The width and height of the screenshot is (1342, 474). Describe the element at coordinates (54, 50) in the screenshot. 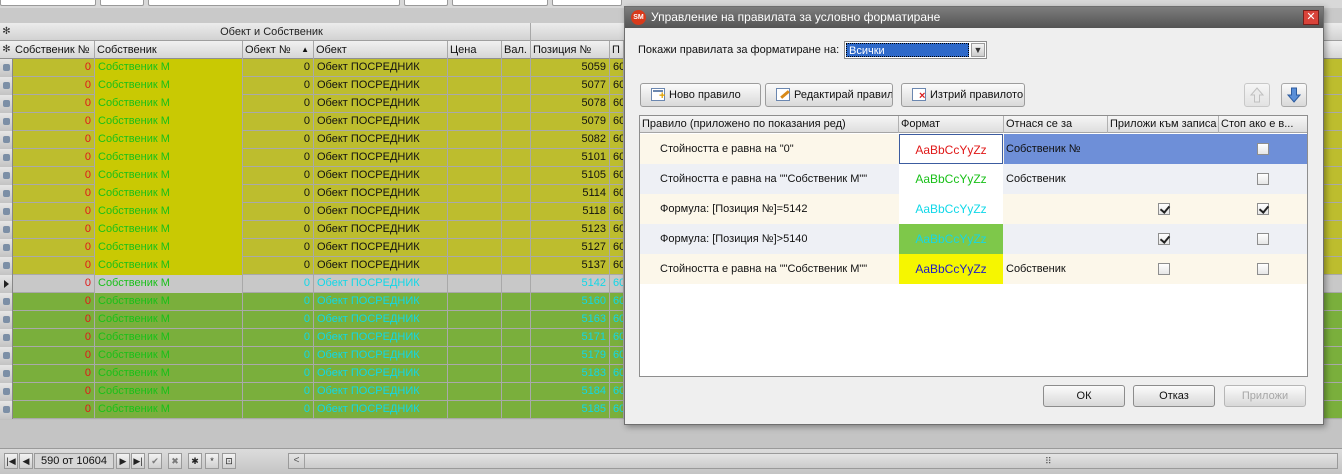

I see `col-owner-no: Собственик №` at that location.